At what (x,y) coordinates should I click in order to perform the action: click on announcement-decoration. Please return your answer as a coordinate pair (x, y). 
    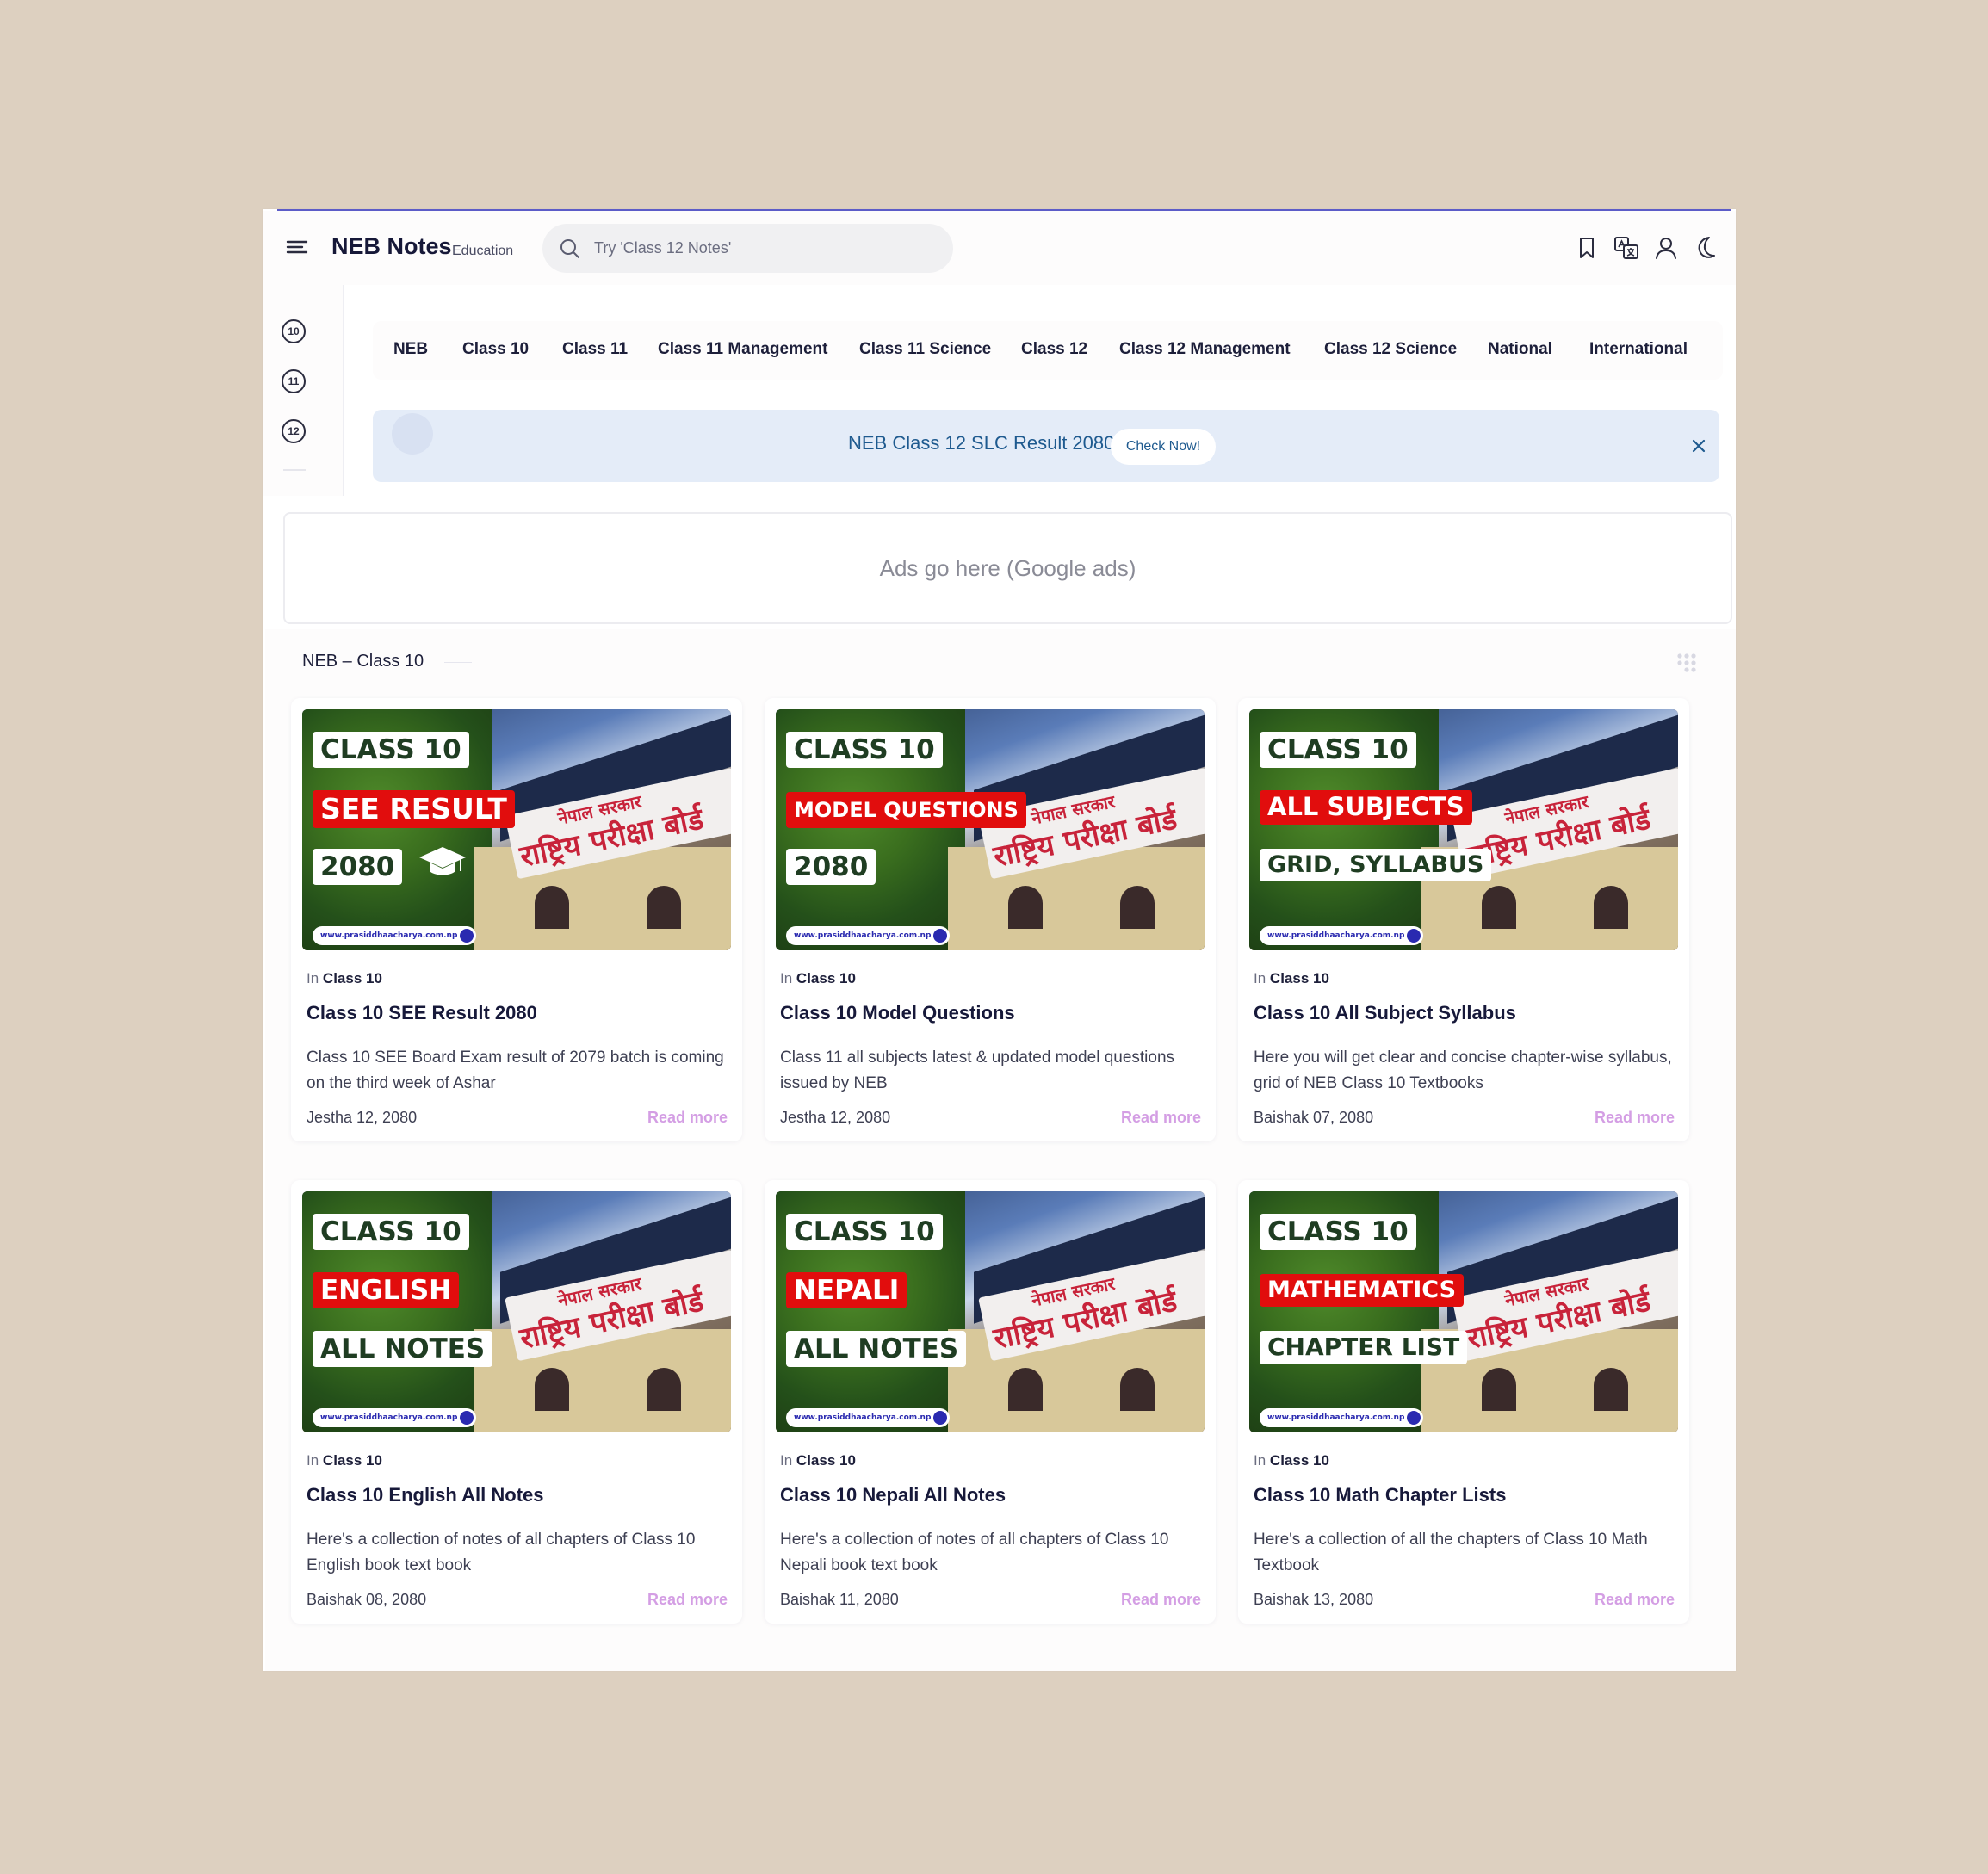
    Looking at the image, I should click on (412, 434).